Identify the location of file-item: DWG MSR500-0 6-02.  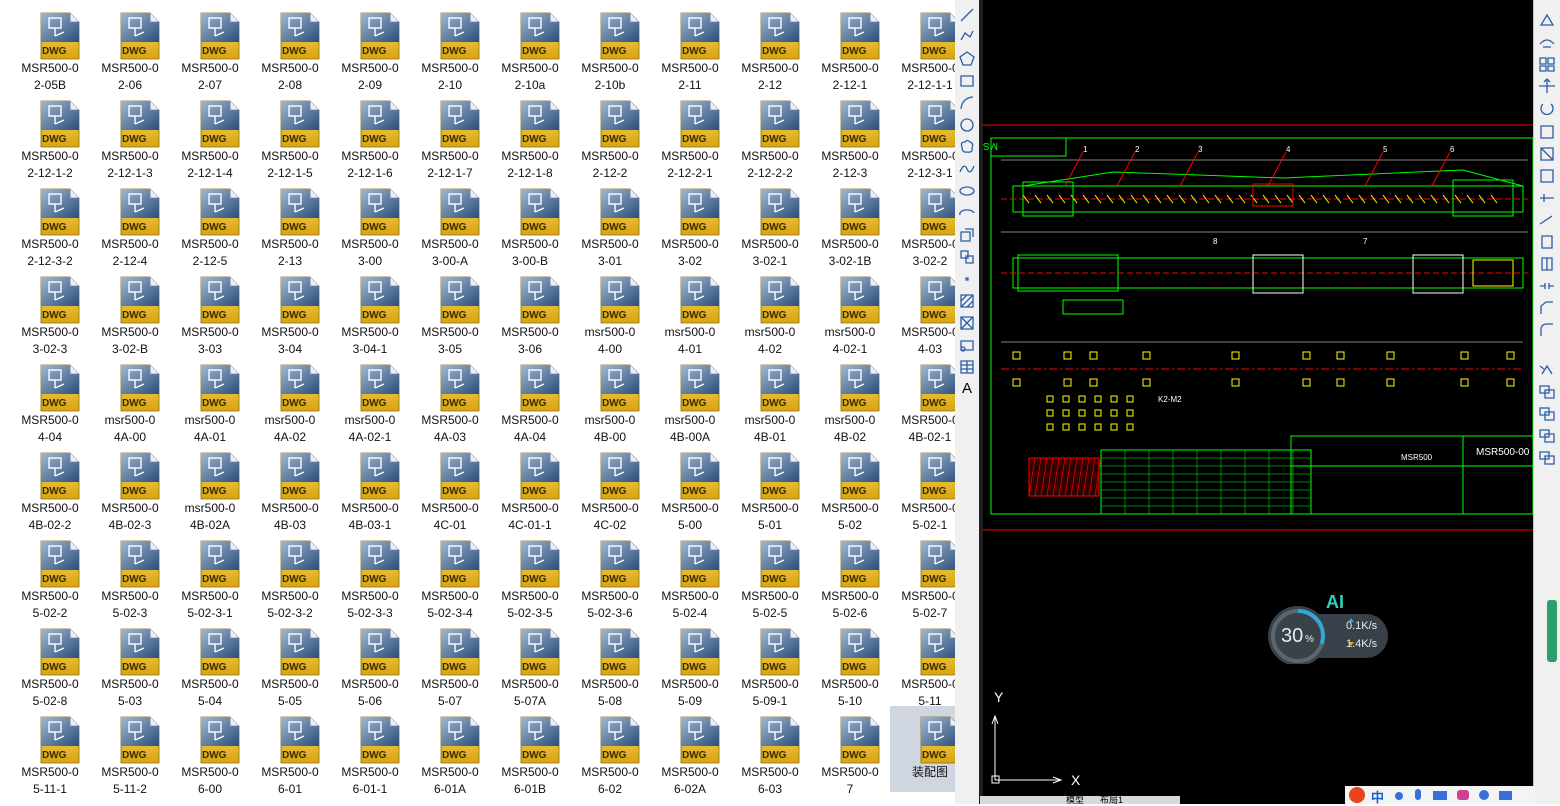
(610, 751).